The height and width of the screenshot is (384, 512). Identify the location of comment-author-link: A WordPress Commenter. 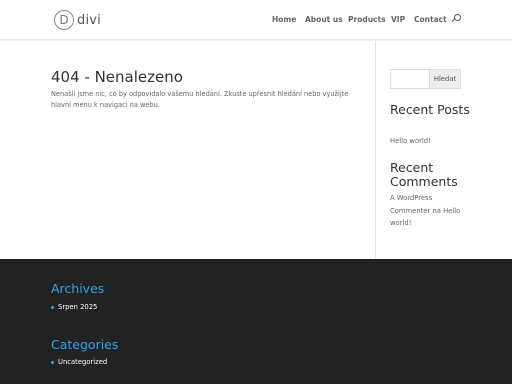
(411, 204).